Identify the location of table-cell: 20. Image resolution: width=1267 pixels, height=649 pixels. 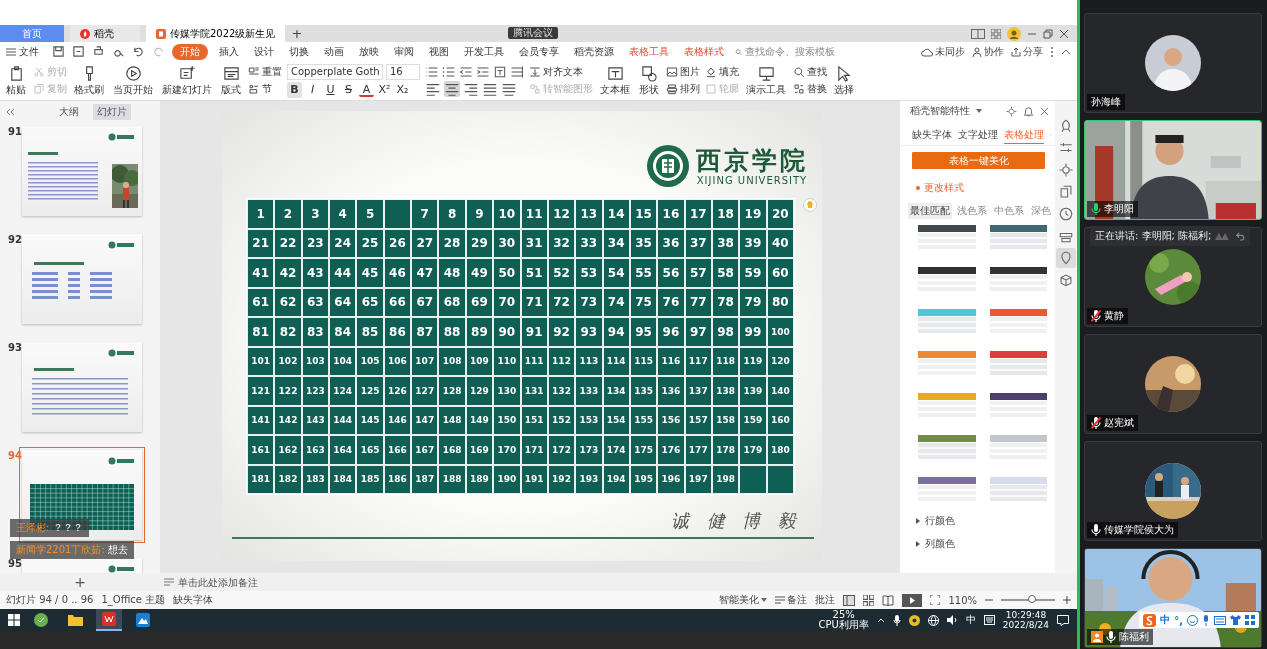
(780, 214).